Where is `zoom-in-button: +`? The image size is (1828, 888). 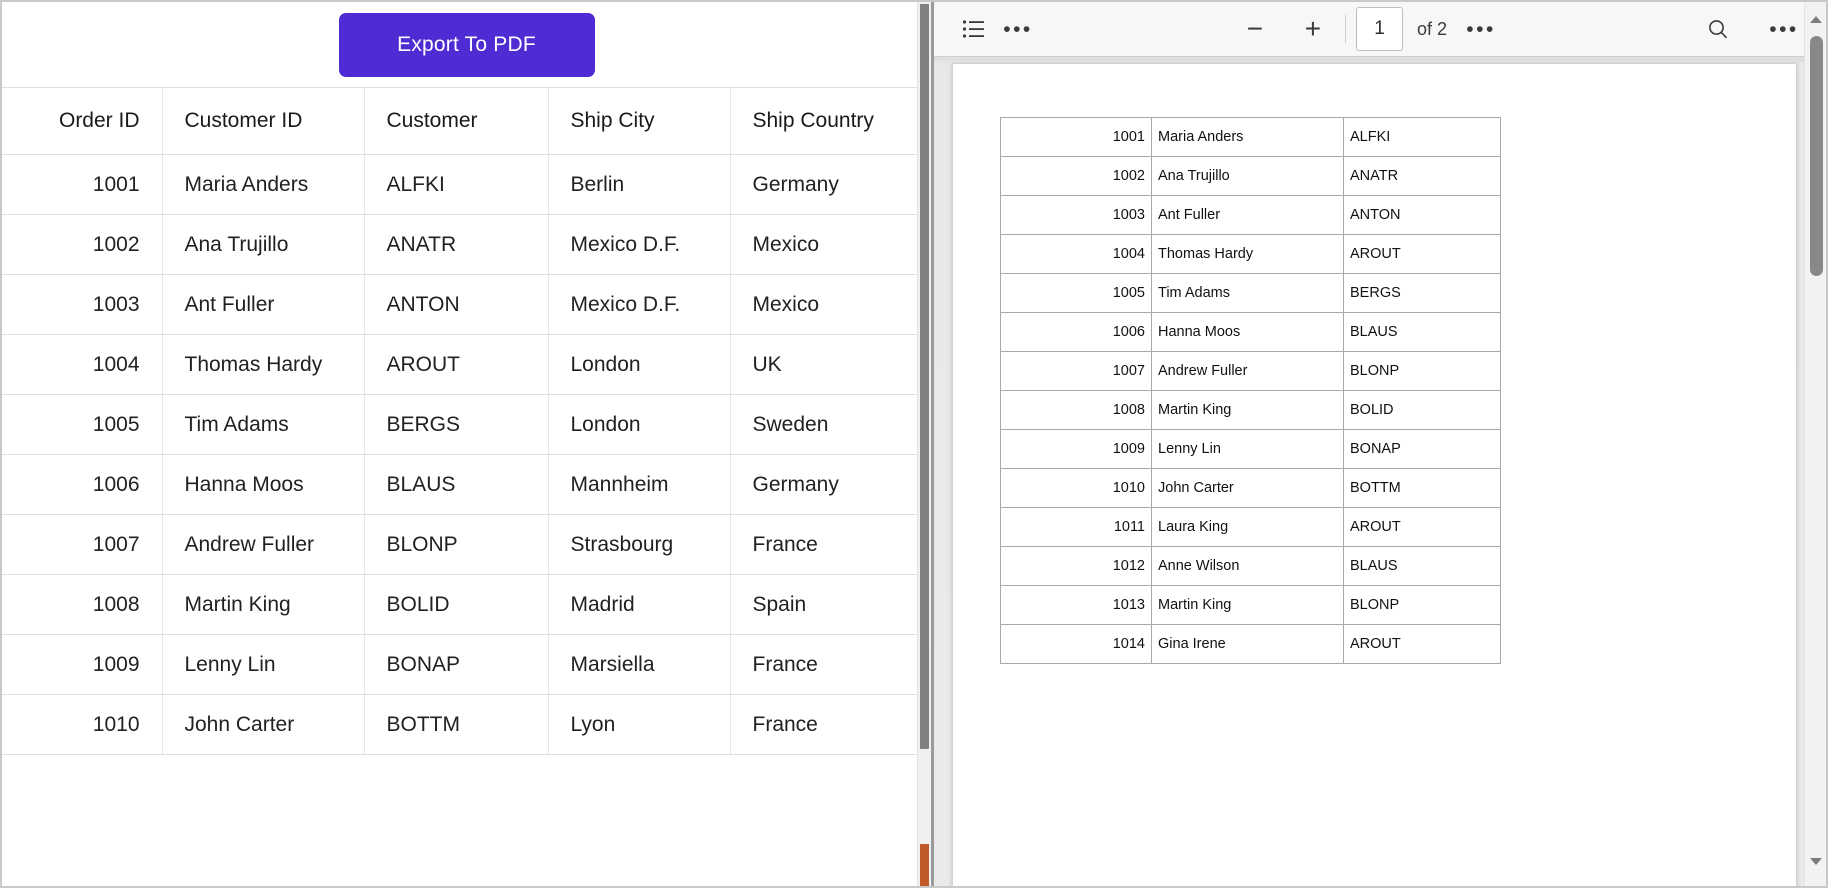
zoom-in-button: + is located at coordinates (1313, 29).